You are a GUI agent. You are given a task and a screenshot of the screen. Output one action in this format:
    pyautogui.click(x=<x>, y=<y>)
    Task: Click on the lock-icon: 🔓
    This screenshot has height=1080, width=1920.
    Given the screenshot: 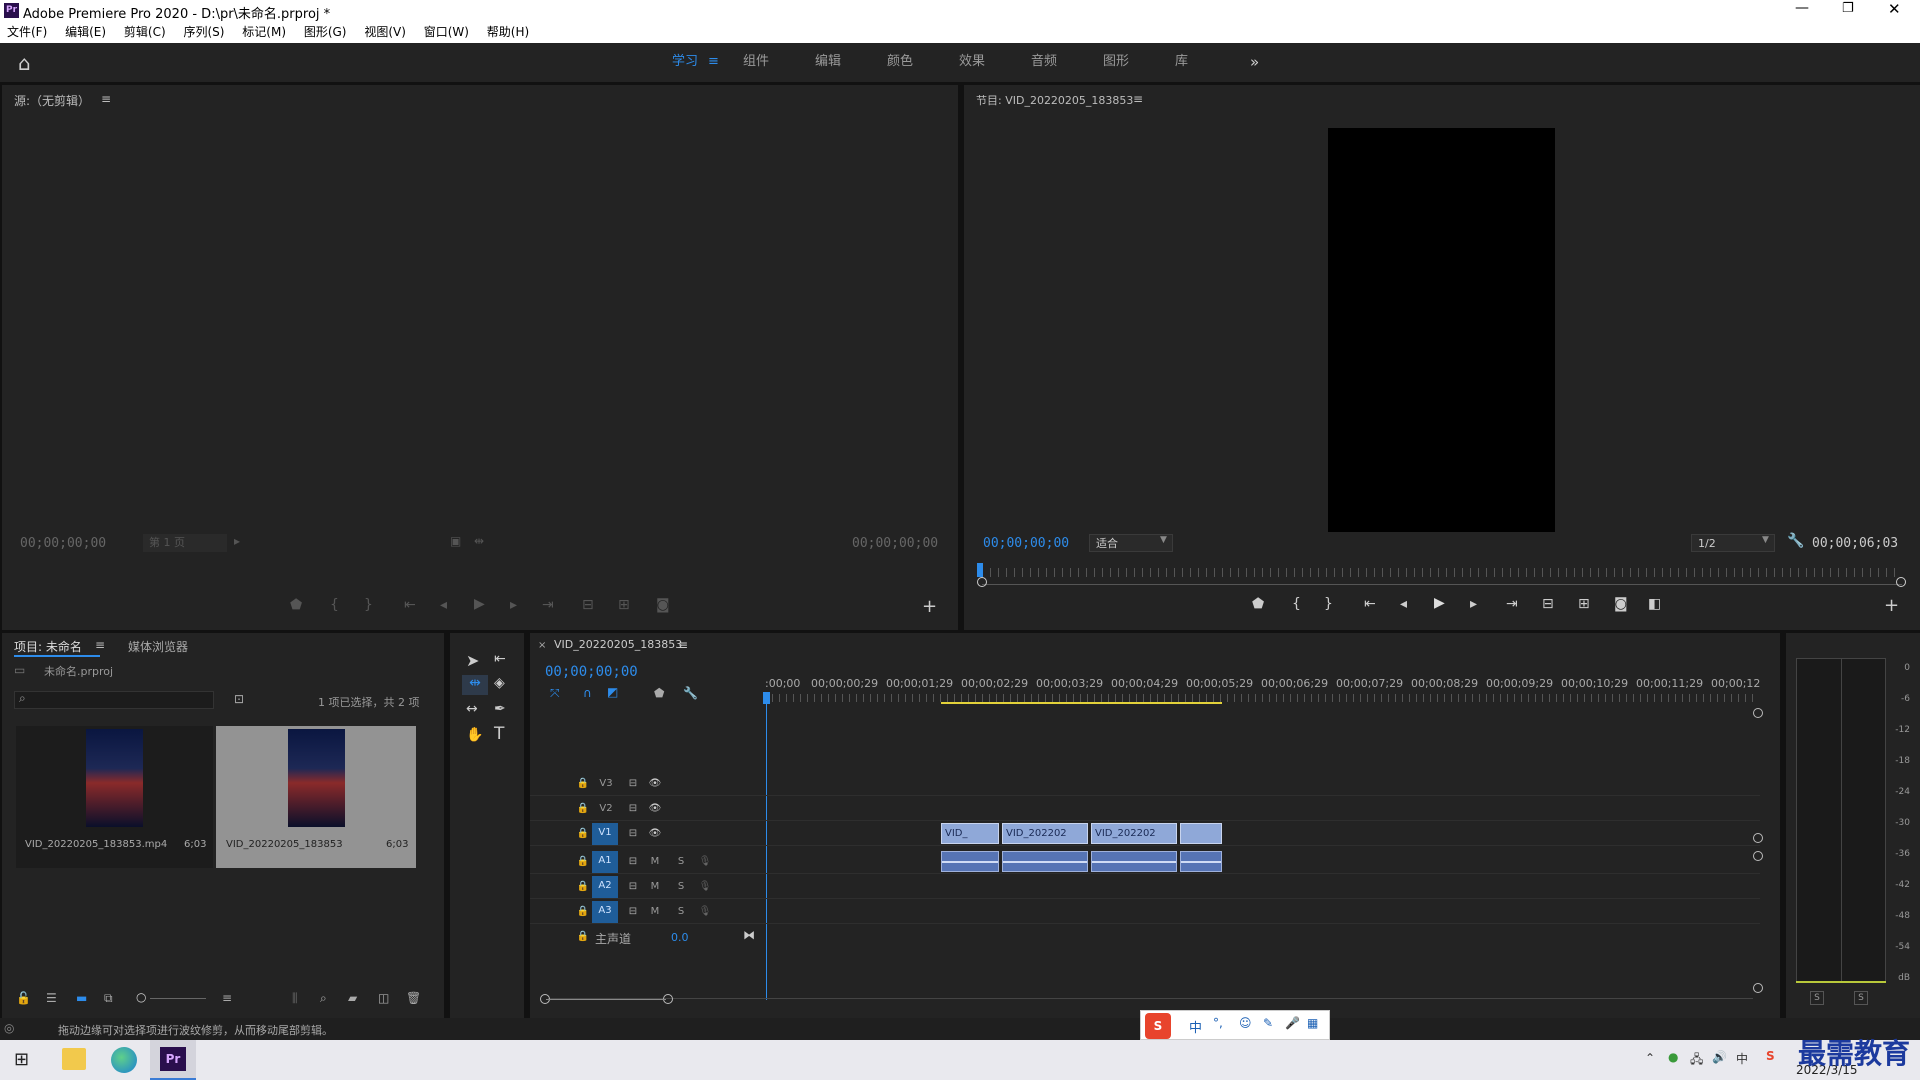 What is the action you would take?
    pyautogui.click(x=23, y=998)
    